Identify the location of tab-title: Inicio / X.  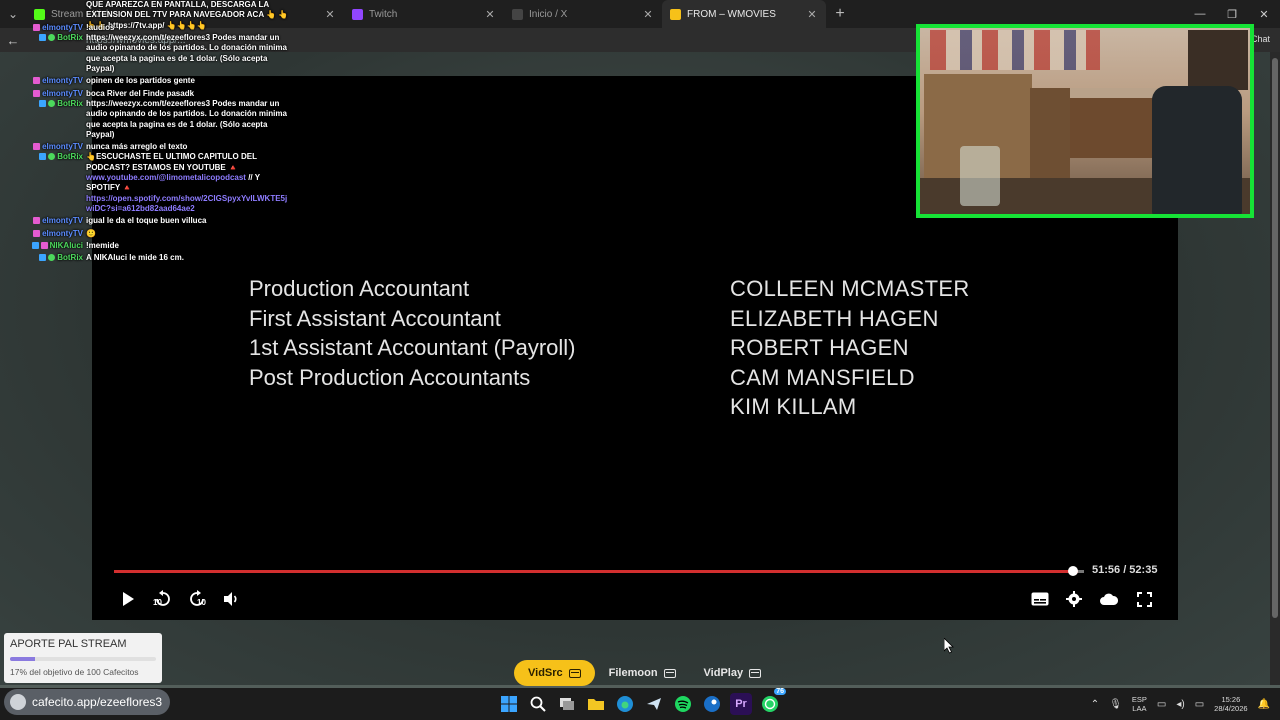
(548, 14).